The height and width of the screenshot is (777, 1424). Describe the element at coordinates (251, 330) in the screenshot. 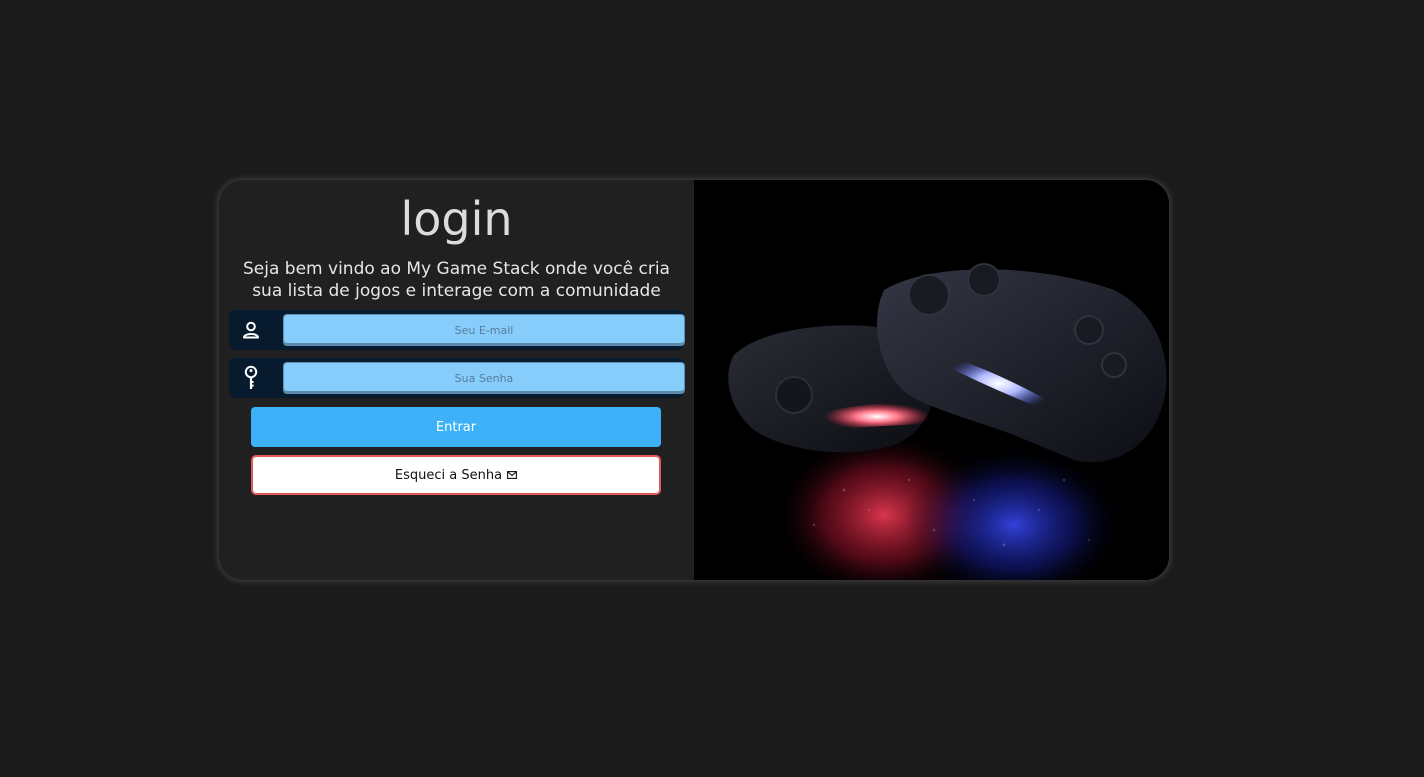

I see `user-icon` at that location.